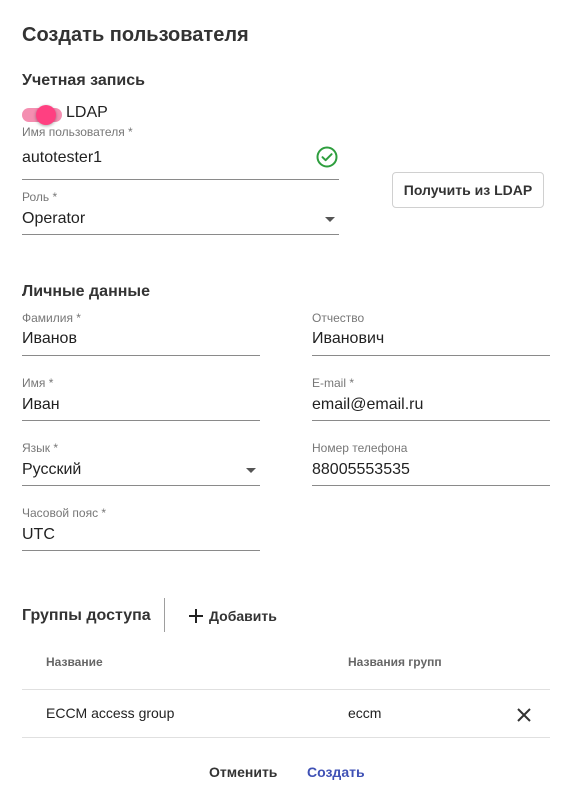  What do you see at coordinates (327, 157) in the screenshot?
I see `check-circle-icon` at bounding box center [327, 157].